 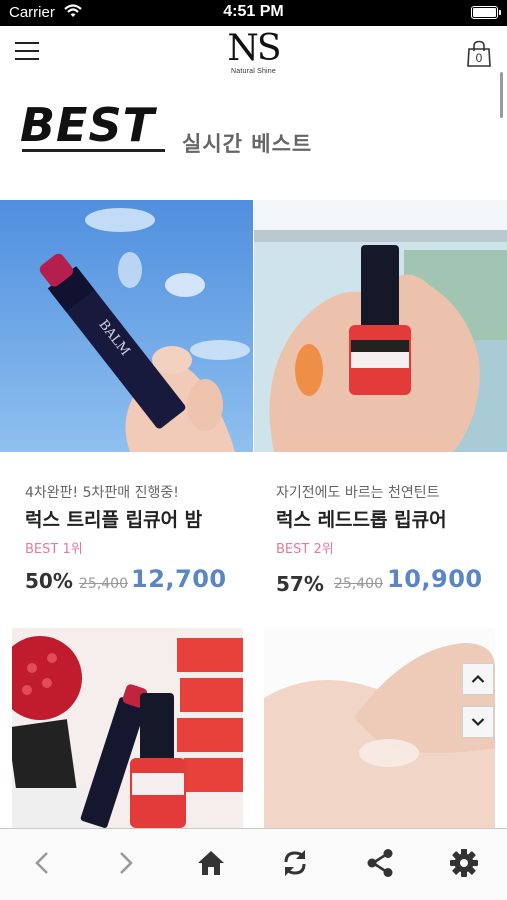 I want to click on product-tagline: 4차완판! 5차판매 진행중!, so click(x=102, y=493).